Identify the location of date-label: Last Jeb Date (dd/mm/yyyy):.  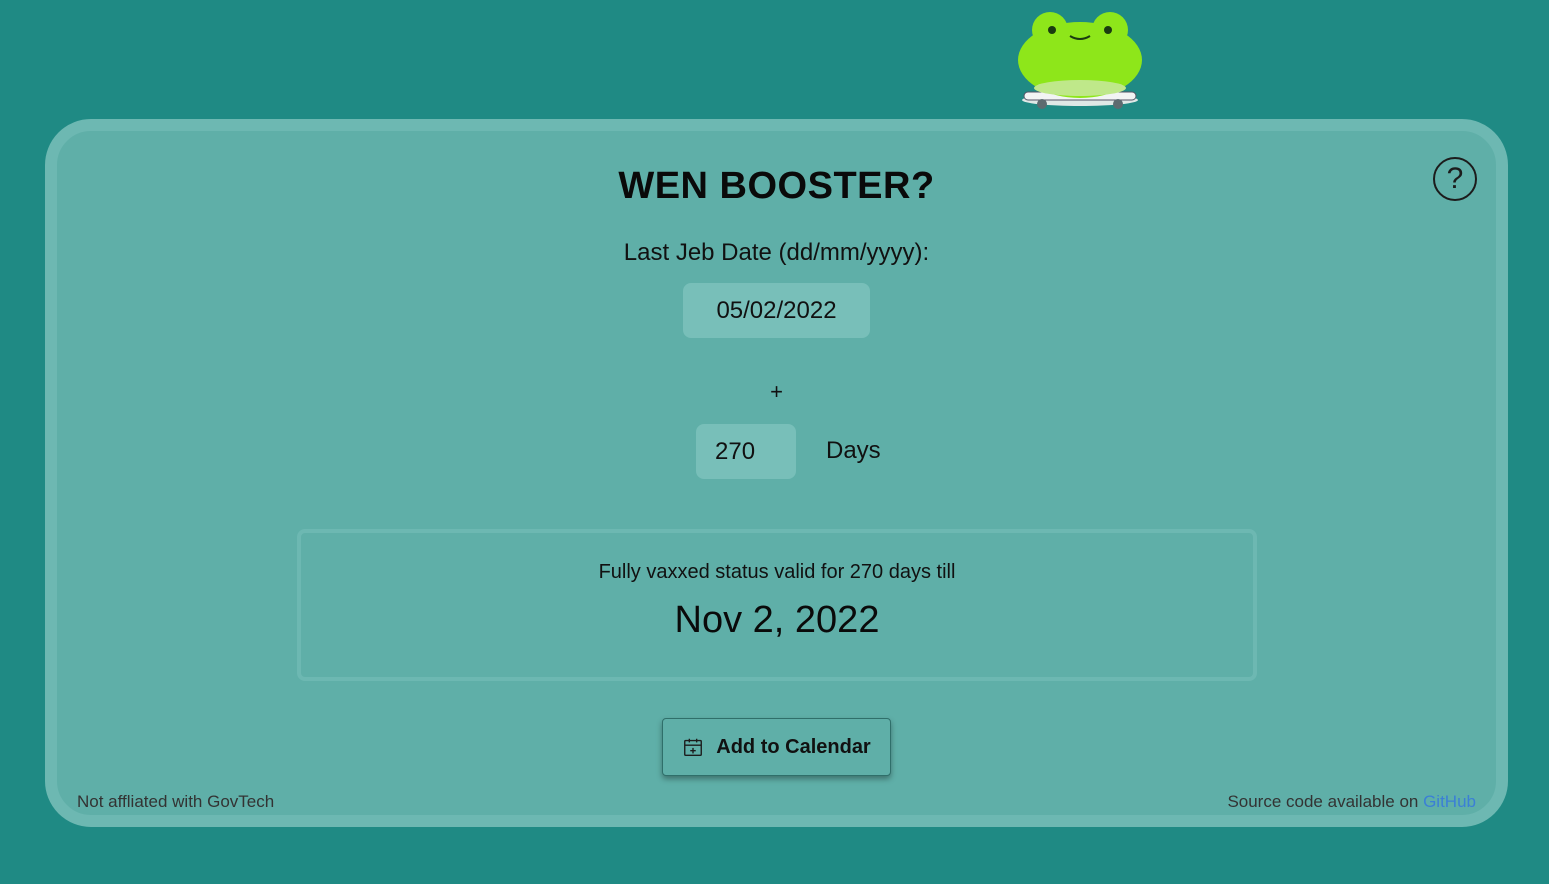
(776, 252).